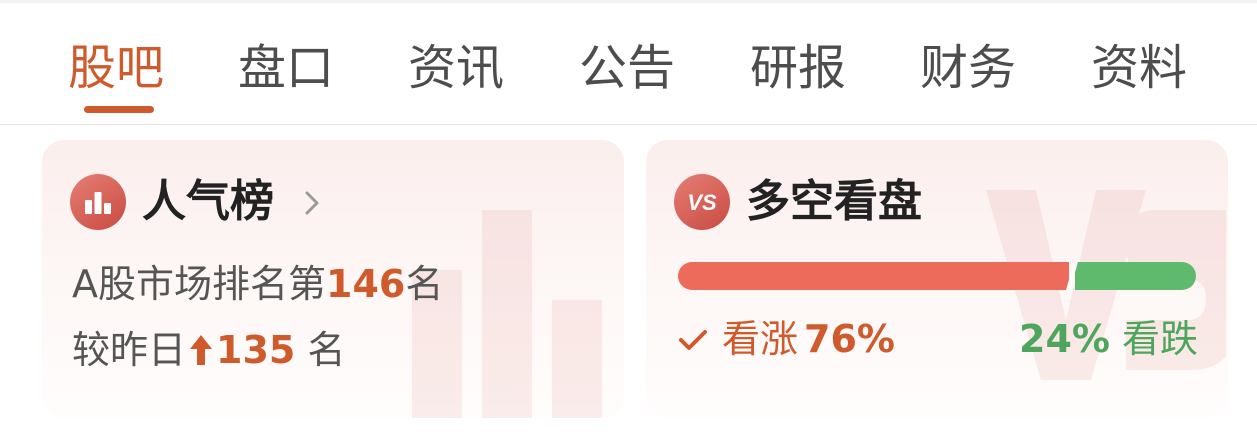  What do you see at coordinates (873, 276) in the screenshot?
I see `bull-bar` at bounding box center [873, 276].